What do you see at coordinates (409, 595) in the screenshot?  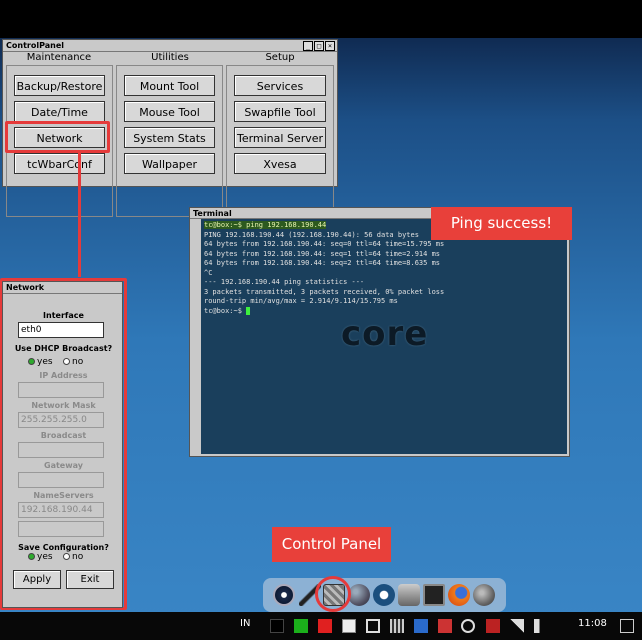 I see `network-cable-icon` at bounding box center [409, 595].